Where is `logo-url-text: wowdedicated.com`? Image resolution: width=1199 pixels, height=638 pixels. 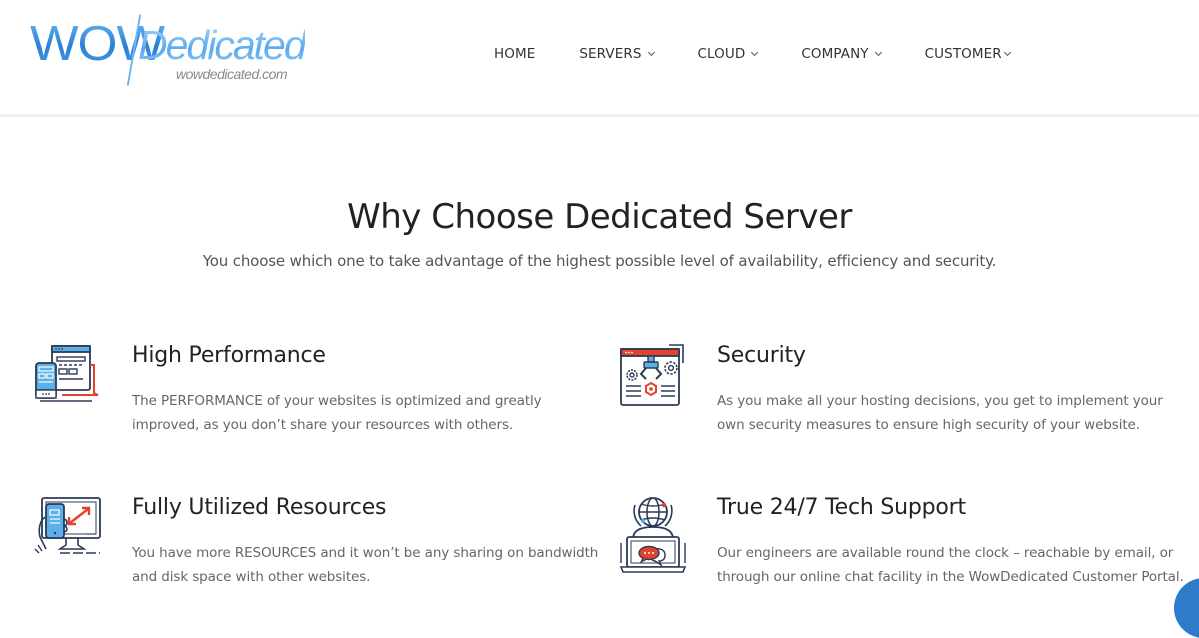
logo-url-text: wowdedicated.com is located at coordinates (232, 74).